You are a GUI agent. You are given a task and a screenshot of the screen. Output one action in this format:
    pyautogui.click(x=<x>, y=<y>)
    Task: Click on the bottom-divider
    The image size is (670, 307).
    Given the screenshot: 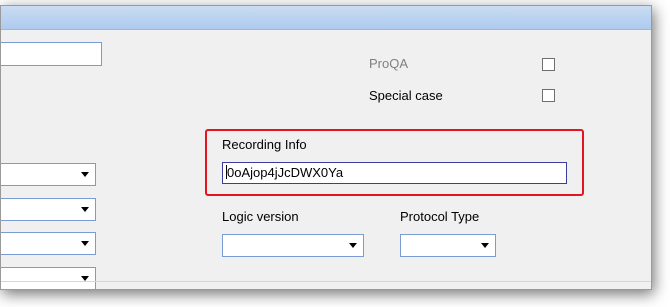 What is the action you would take?
    pyautogui.click(x=326, y=281)
    